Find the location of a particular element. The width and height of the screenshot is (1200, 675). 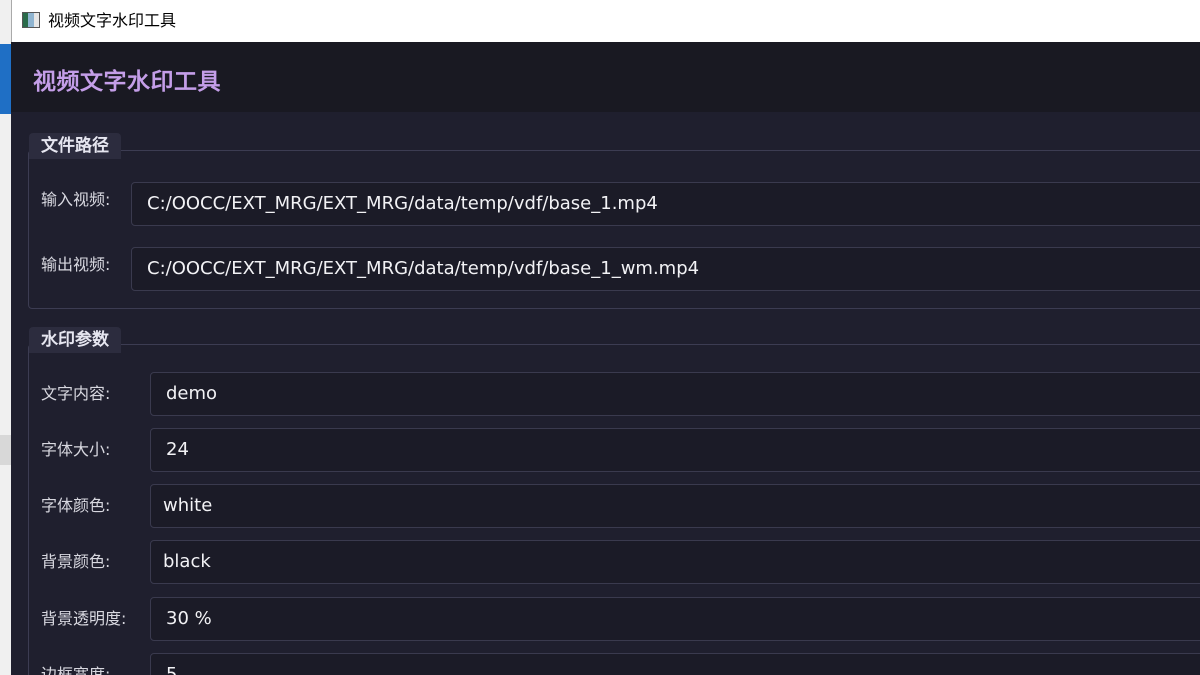

font-color-select: white is located at coordinates (675, 506).